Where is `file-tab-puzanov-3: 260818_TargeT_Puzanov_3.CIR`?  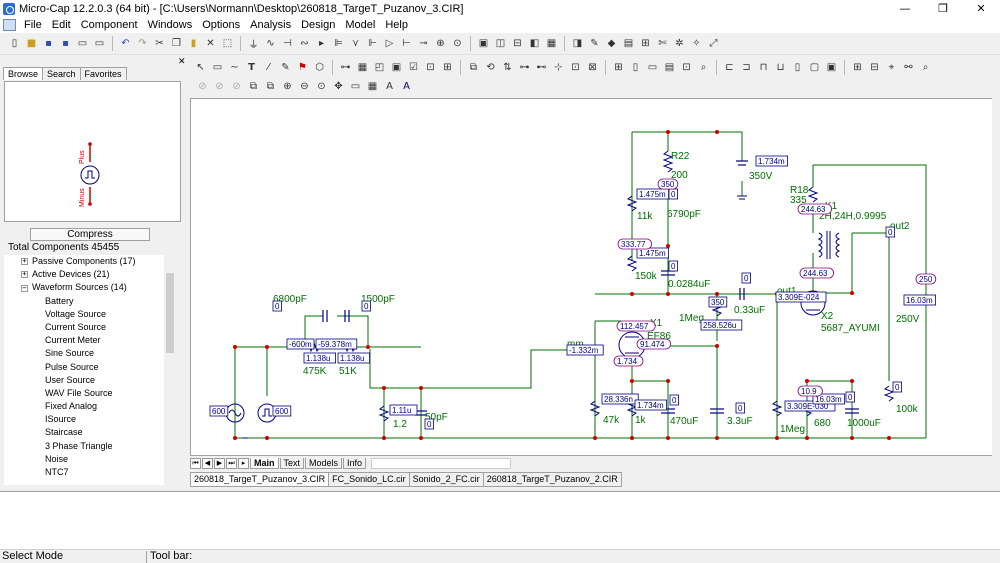
file-tab-puzanov-3: 260818_TargeT_Puzanov_3.CIR is located at coordinates (260, 479).